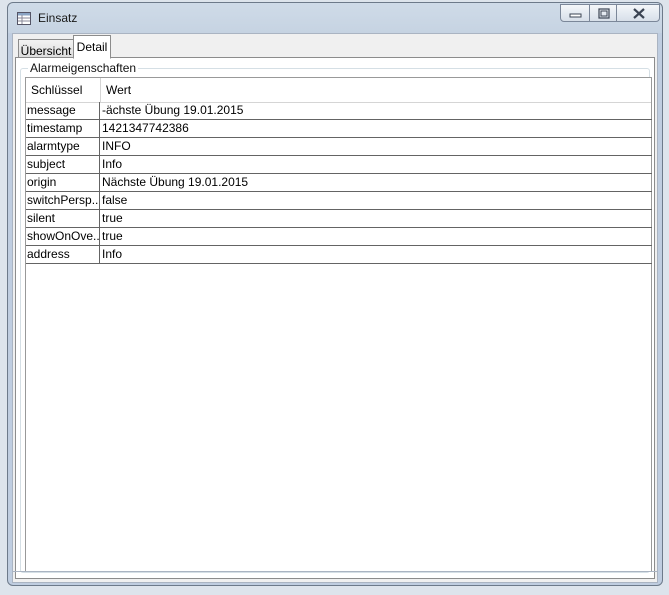 The image size is (669, 595). What do you see at coordinates (335, 575) in the screenshot?
I see `status-bar` at bounding box center [335, 575].